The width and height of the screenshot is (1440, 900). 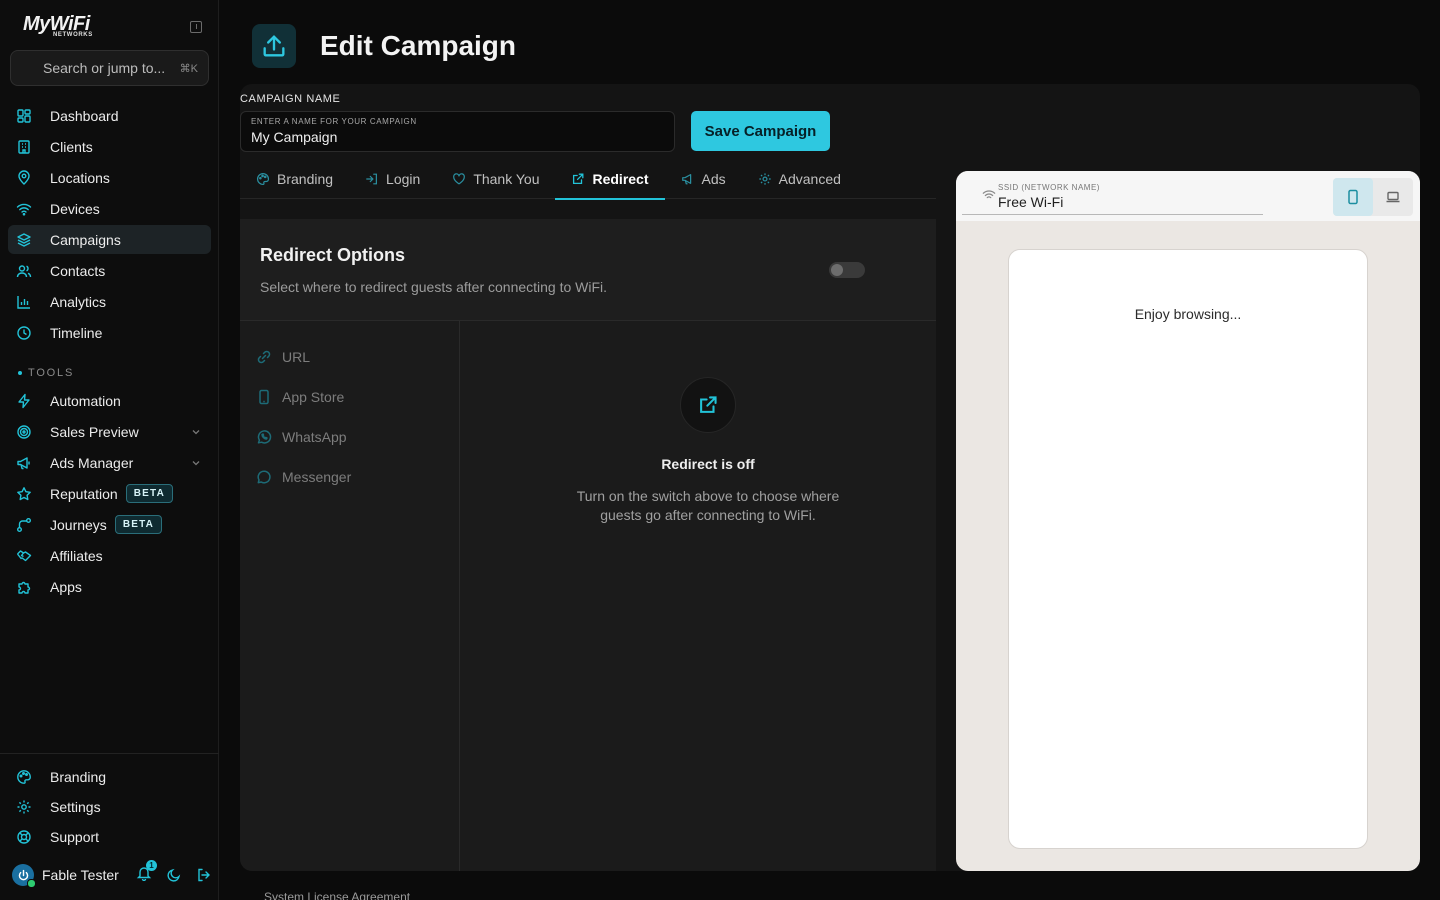 I want to click on login-icon, so click(x=372, y=178).